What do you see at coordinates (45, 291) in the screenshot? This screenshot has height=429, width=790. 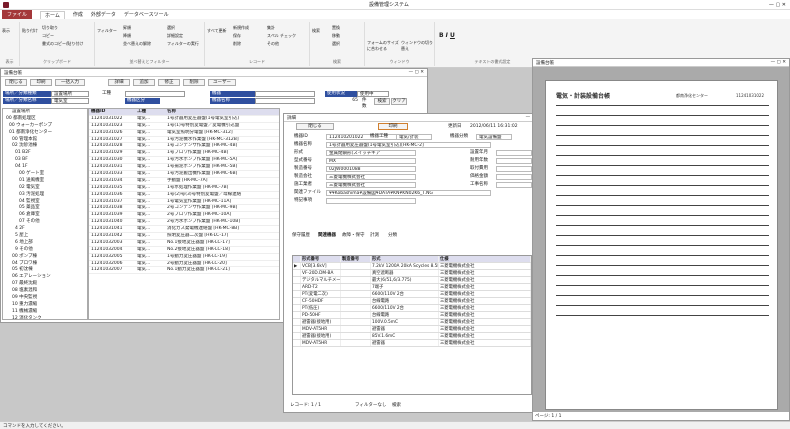 I see `tree-node: 08 塩素混和` at bounding box center [45, 291].